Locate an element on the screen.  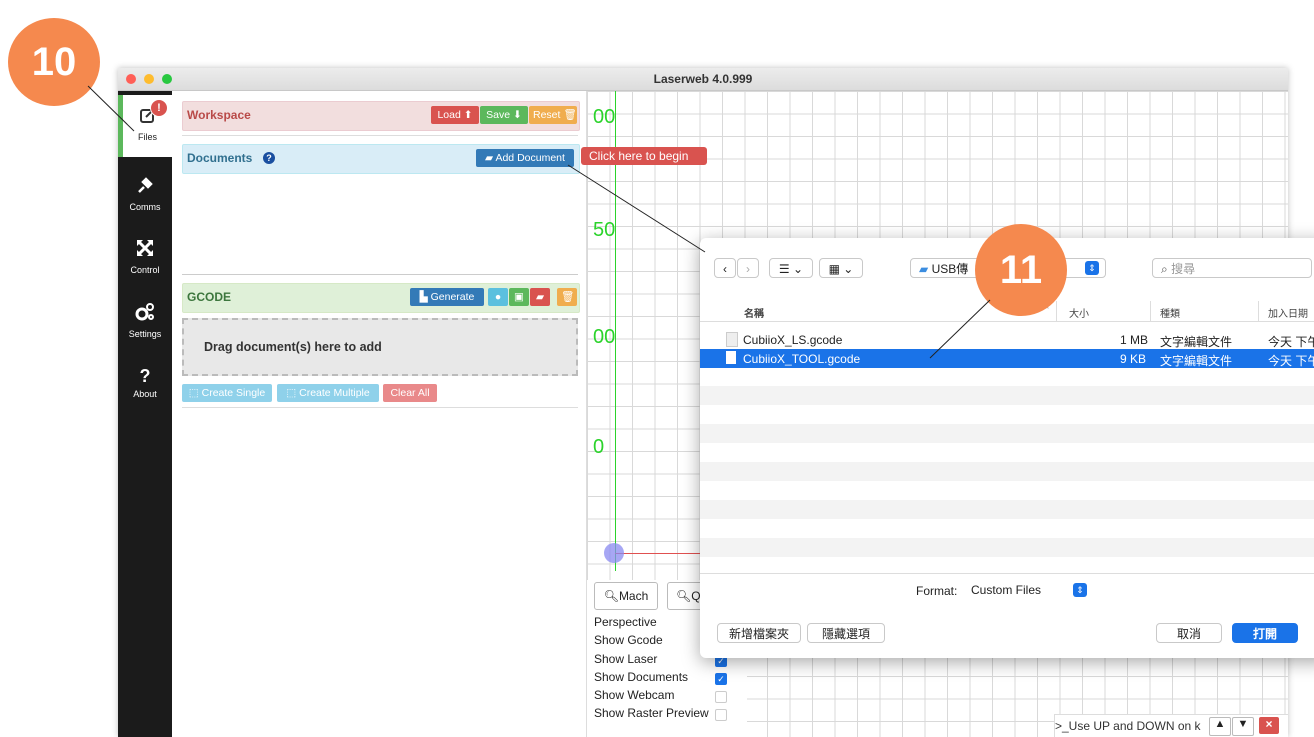
connector-add-document-to-dialog is located at coordinates (636, 208).